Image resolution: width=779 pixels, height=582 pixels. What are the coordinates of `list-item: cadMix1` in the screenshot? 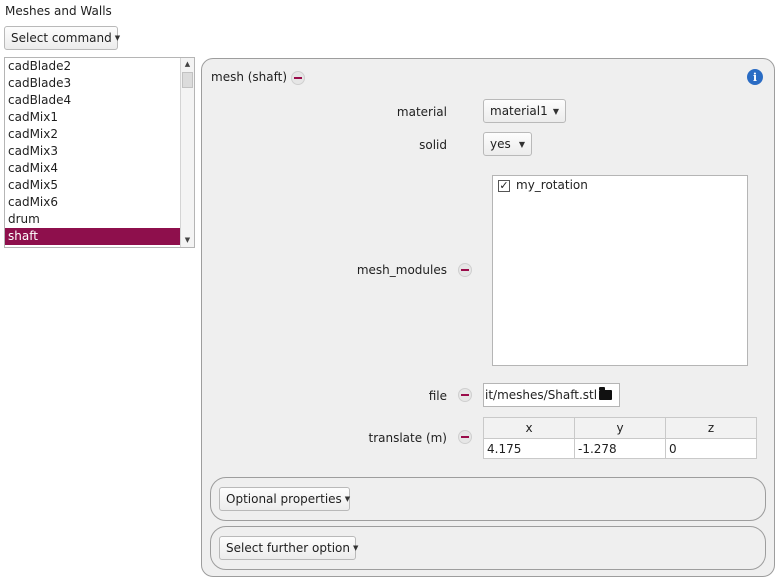 It's located at (92, 117).